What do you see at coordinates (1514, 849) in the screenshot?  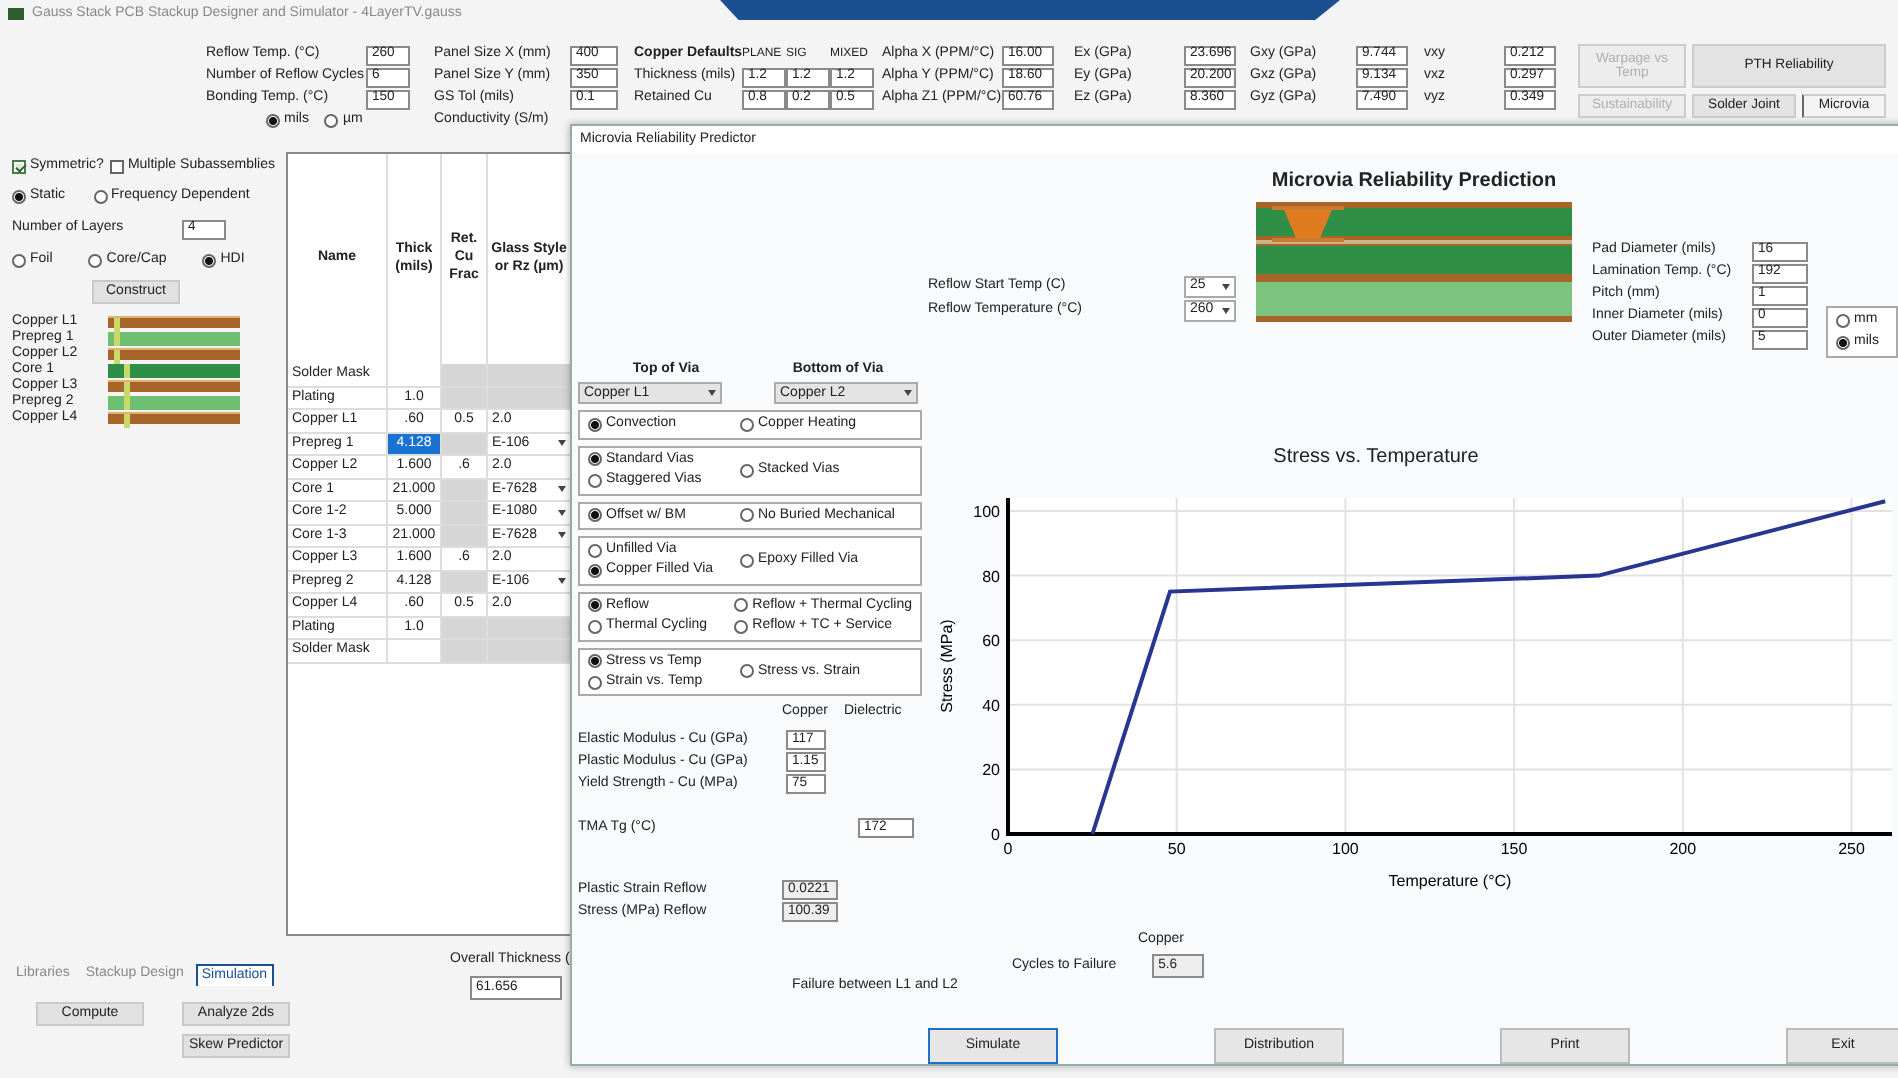 I see `tick-label: 150` at bounding box center [1514, 849].